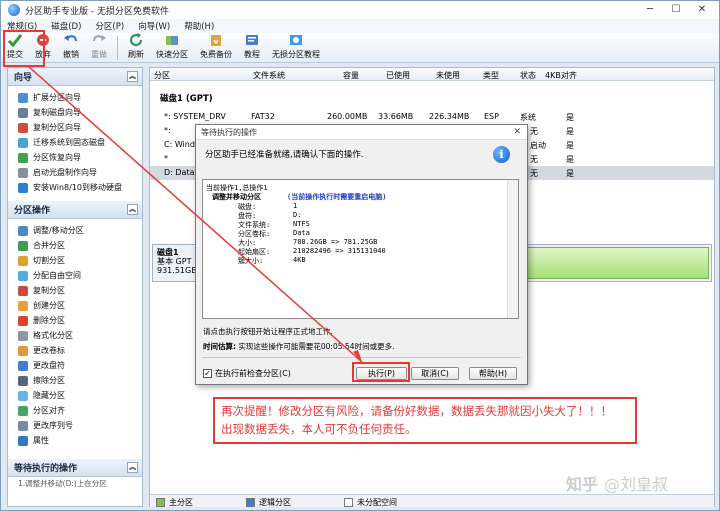  Describe the element at coordinates (501, 154) in the screenshot. I see `info-icon: i` at that location.